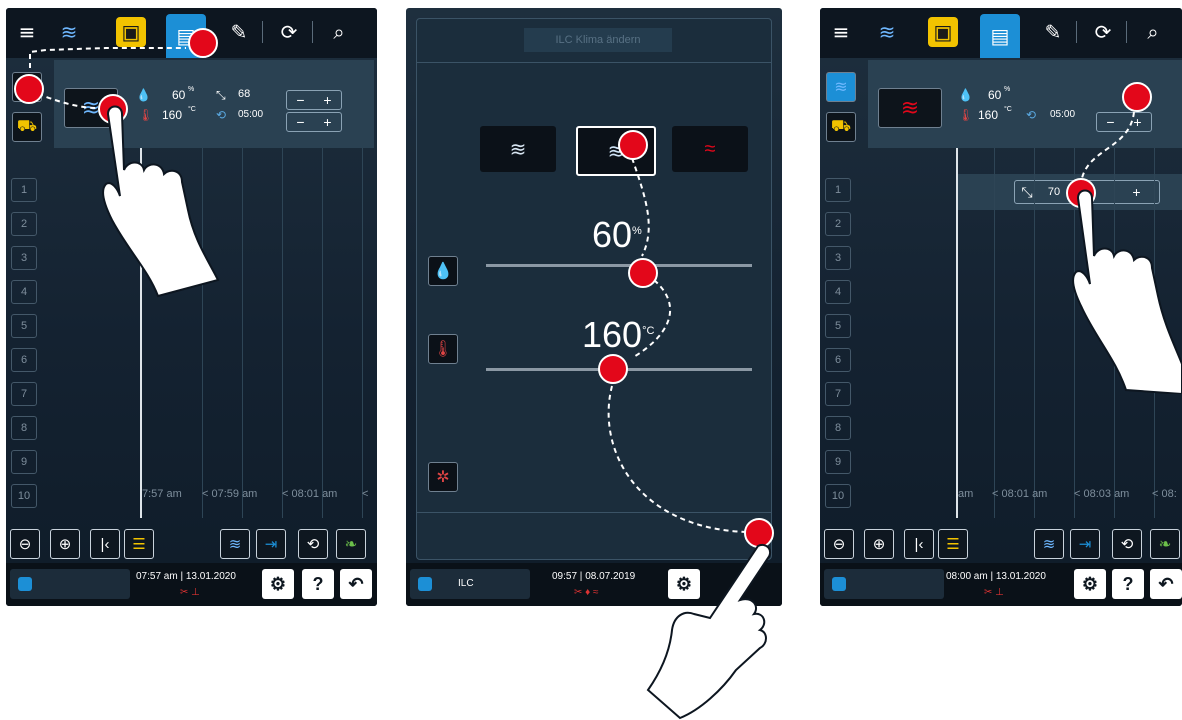  What do you see at coordinates (470, 584) in the screenshot?
I see `ilc-status-button: ILC` at bounding box center [470, 584].